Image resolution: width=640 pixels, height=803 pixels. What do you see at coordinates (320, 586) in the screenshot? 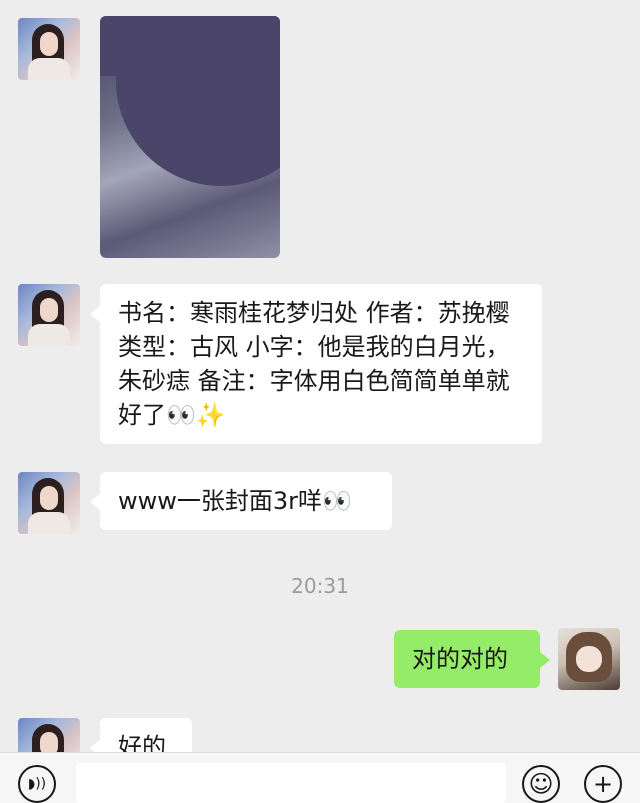
I see `timestamp: 20:31` at bounding box center [320, 586].